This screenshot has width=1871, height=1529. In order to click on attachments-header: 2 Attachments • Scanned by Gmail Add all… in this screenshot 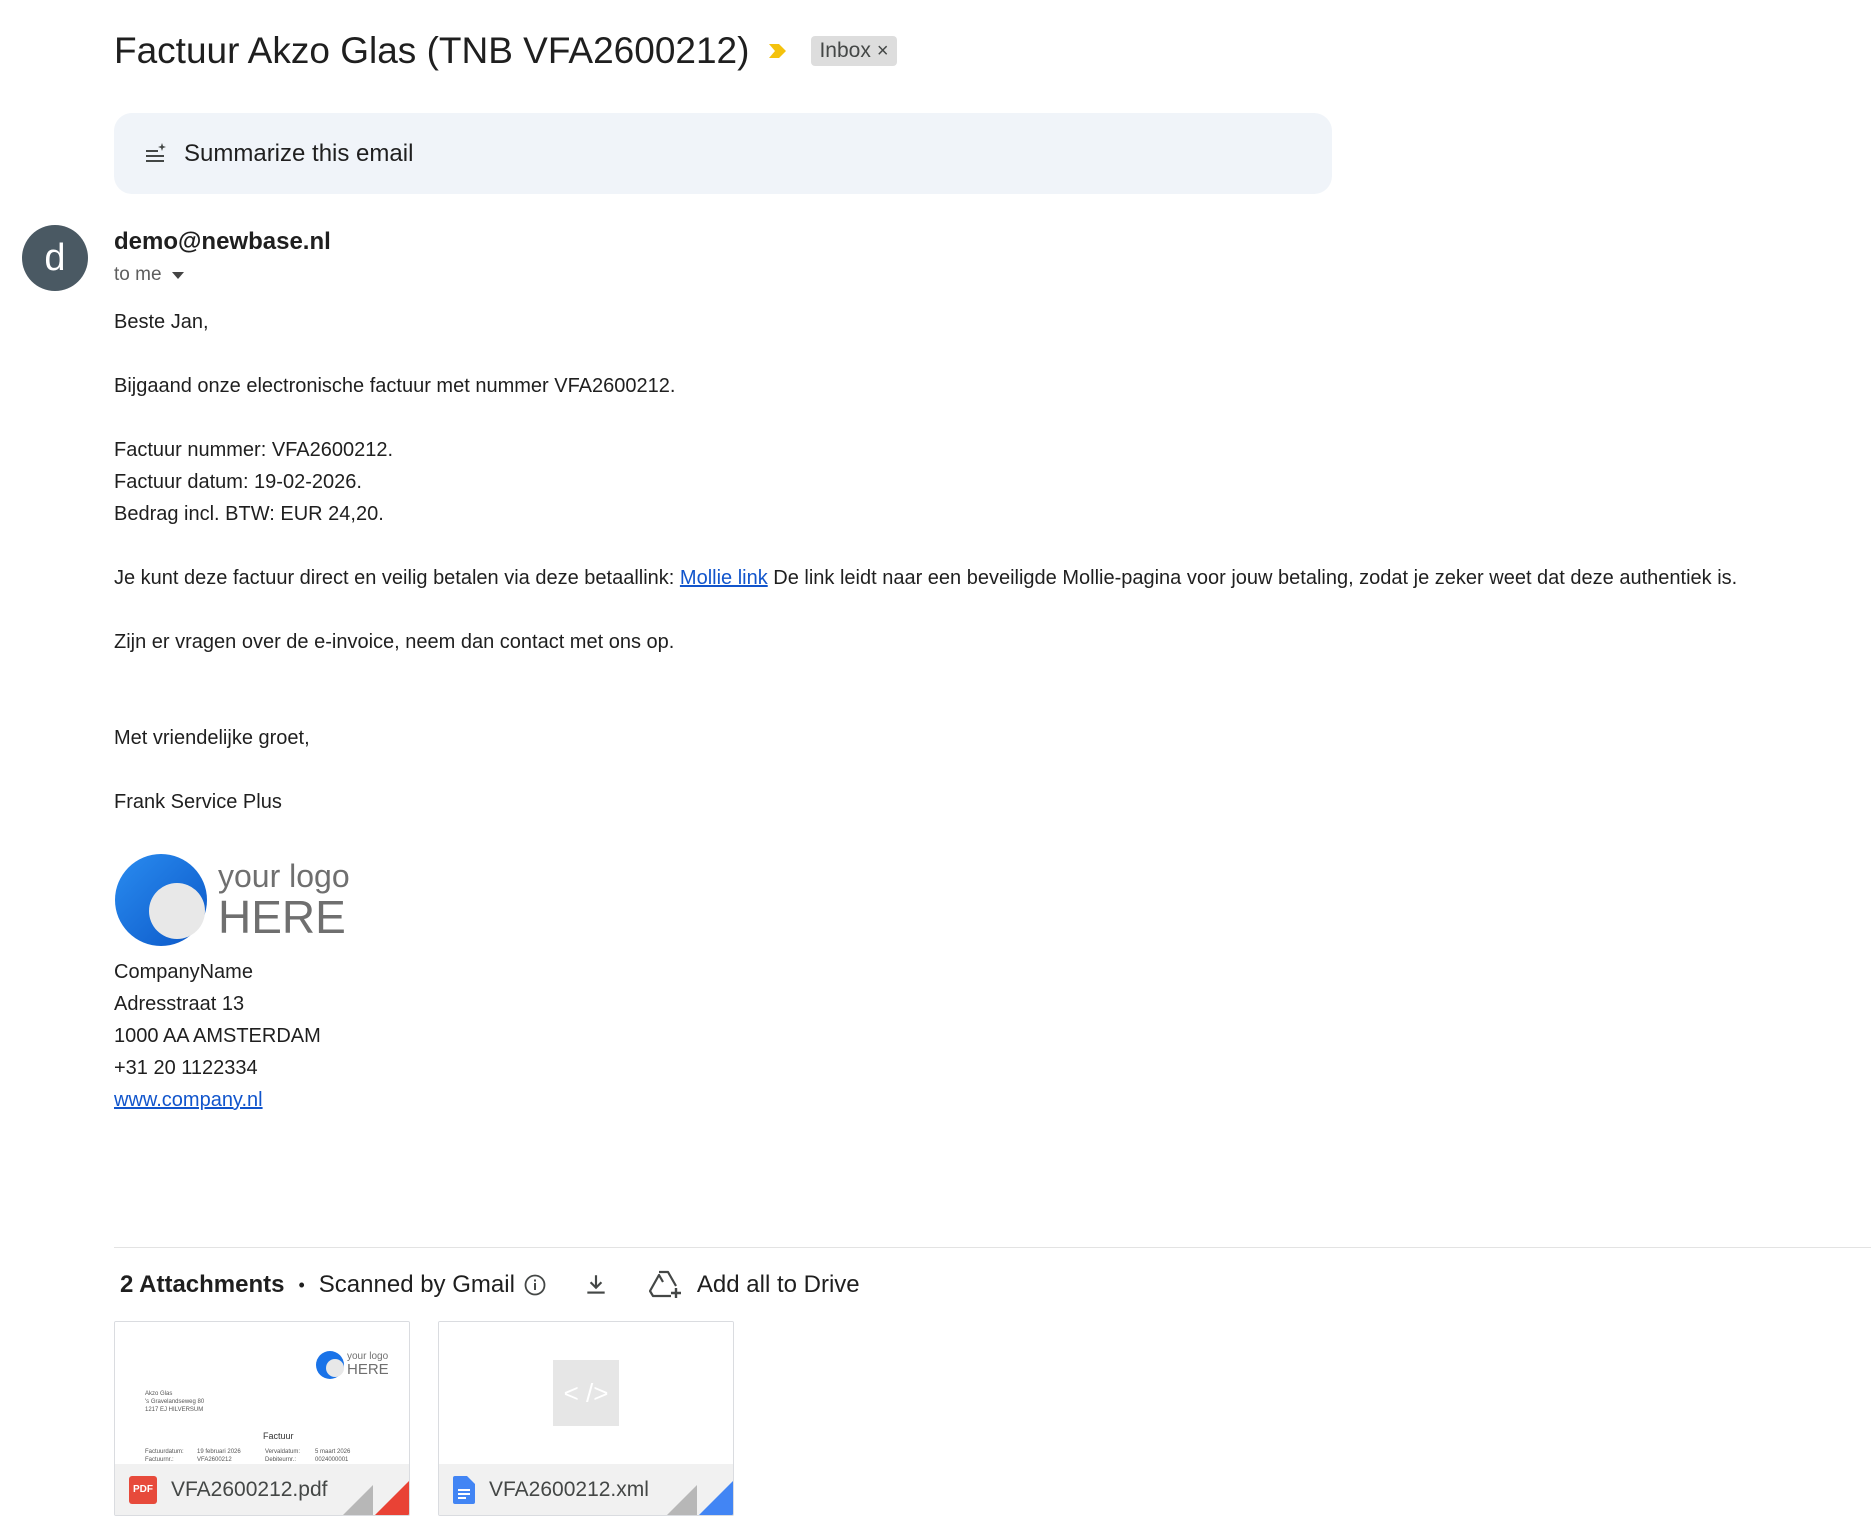, I will do `click(490, 1285)`.